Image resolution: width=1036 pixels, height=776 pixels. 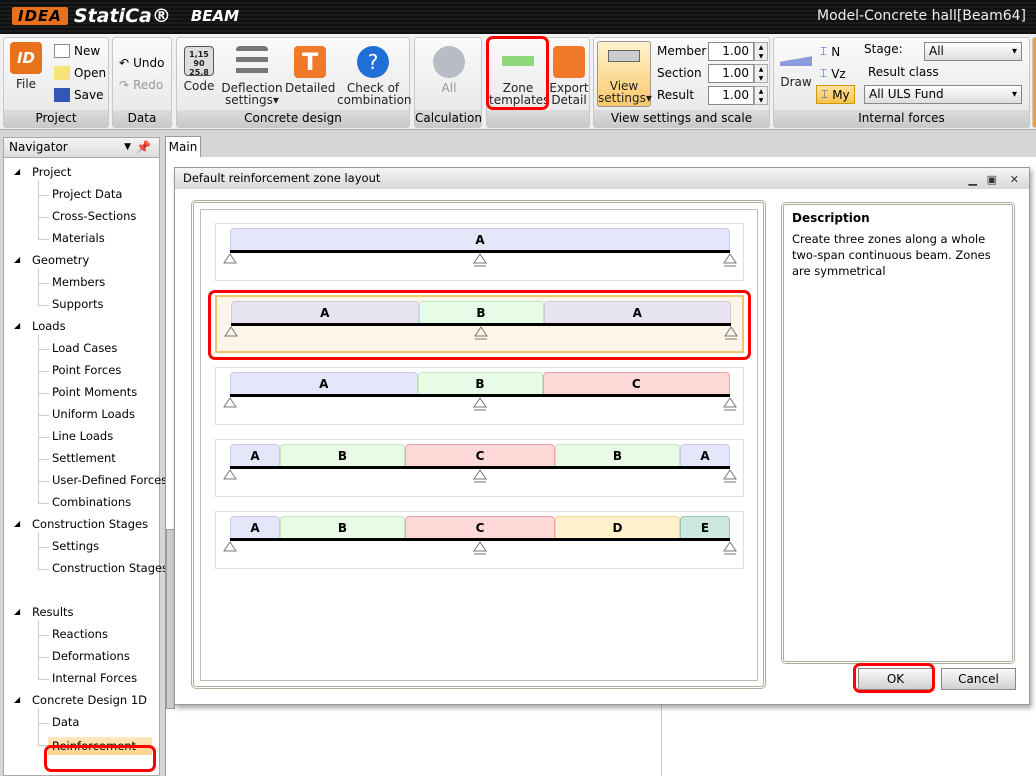 I want to click on draw-label: Draw, so click(x=796, y=82).